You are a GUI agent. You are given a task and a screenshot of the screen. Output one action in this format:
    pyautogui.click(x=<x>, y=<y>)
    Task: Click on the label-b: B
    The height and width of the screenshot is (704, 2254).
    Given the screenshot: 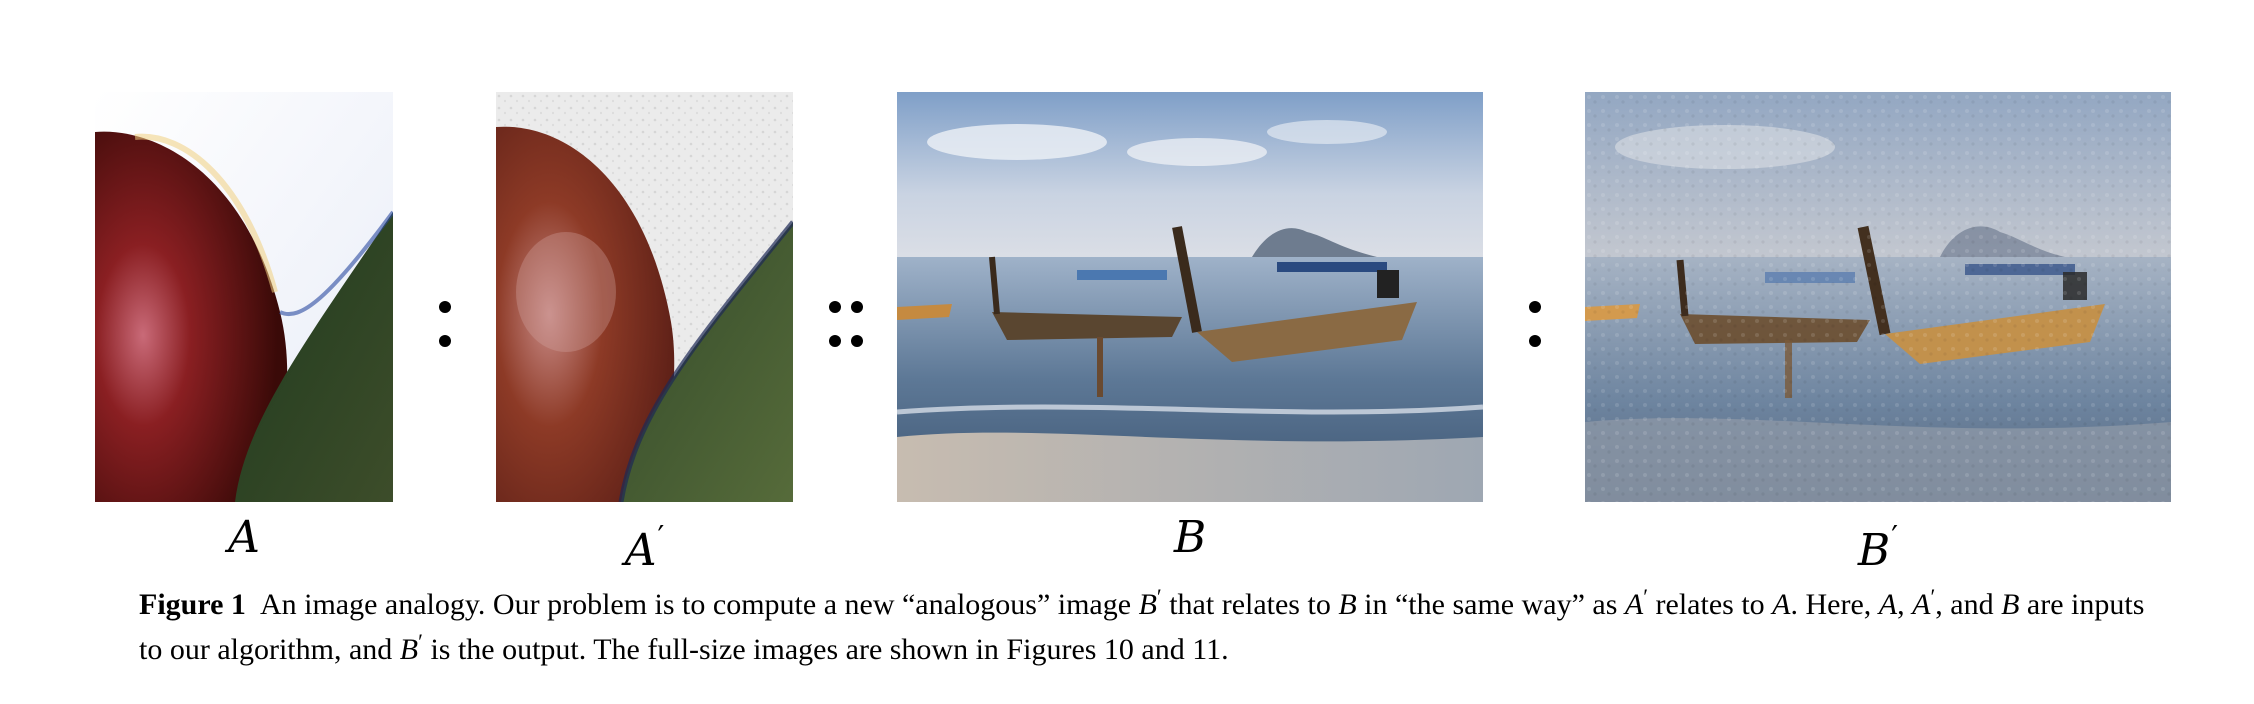 What is the action you would take?
    pyautogui.click(x=1190, y=537)
    